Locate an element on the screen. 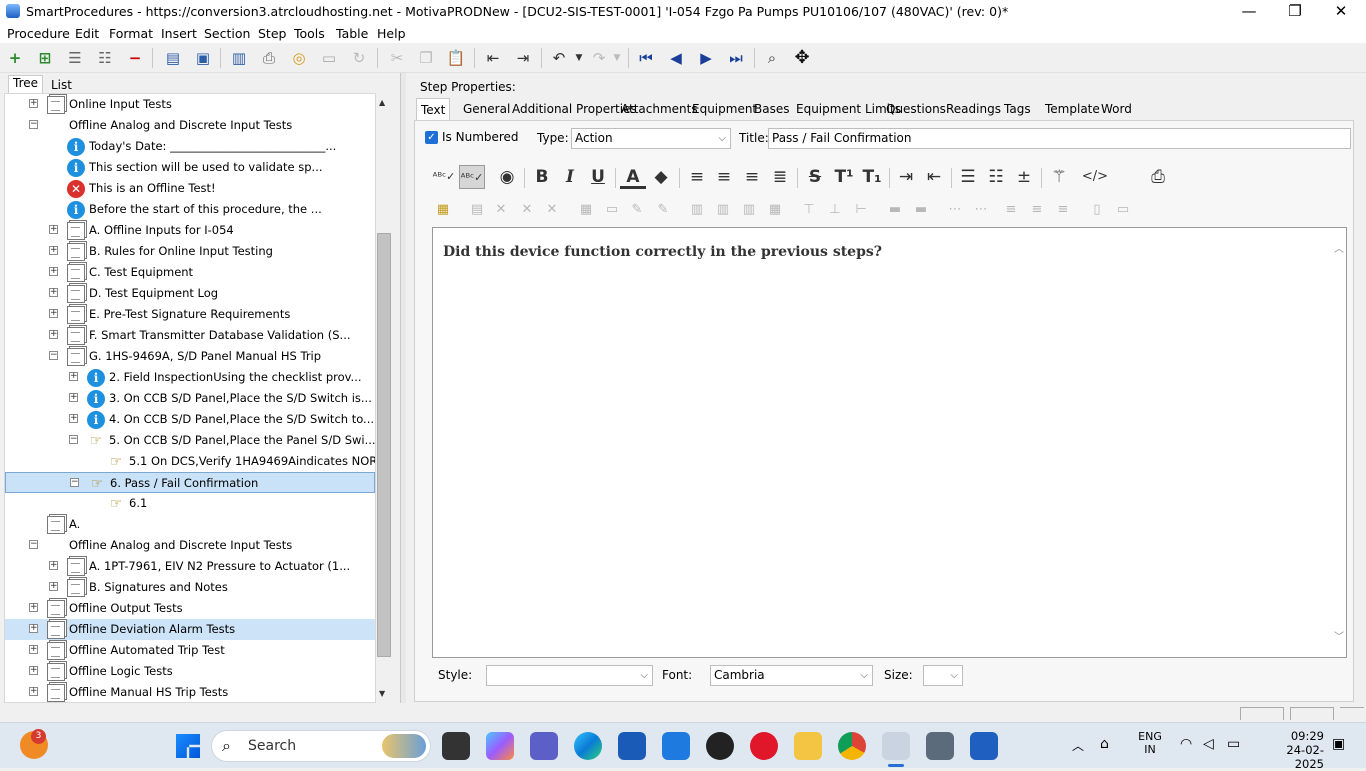  indent-doc-icon: ☷ is located at coordinates (105, 58).